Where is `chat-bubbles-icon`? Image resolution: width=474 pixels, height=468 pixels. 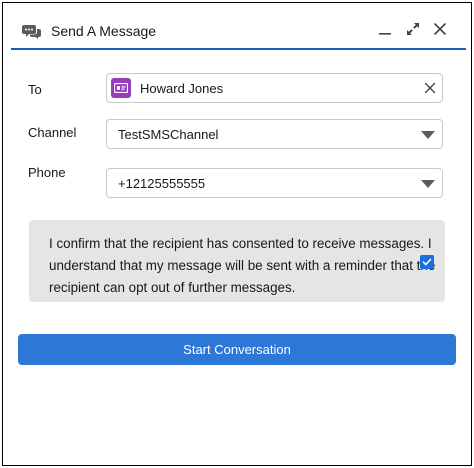 chat-bubbles-icon is located at coordinates (32, 32).